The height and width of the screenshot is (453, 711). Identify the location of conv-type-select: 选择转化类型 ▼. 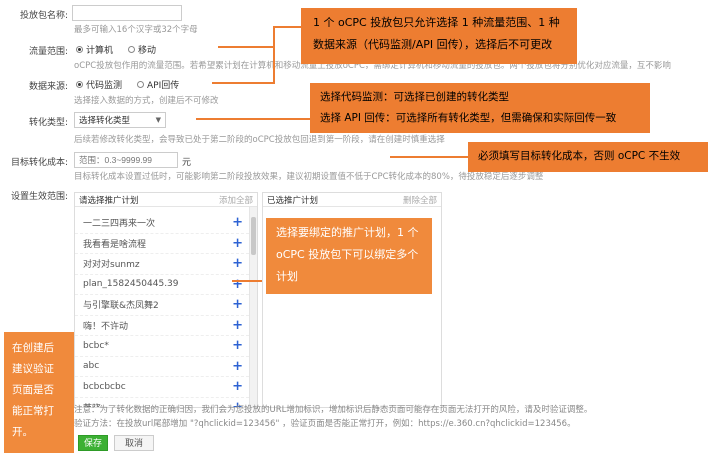
(120, 120).